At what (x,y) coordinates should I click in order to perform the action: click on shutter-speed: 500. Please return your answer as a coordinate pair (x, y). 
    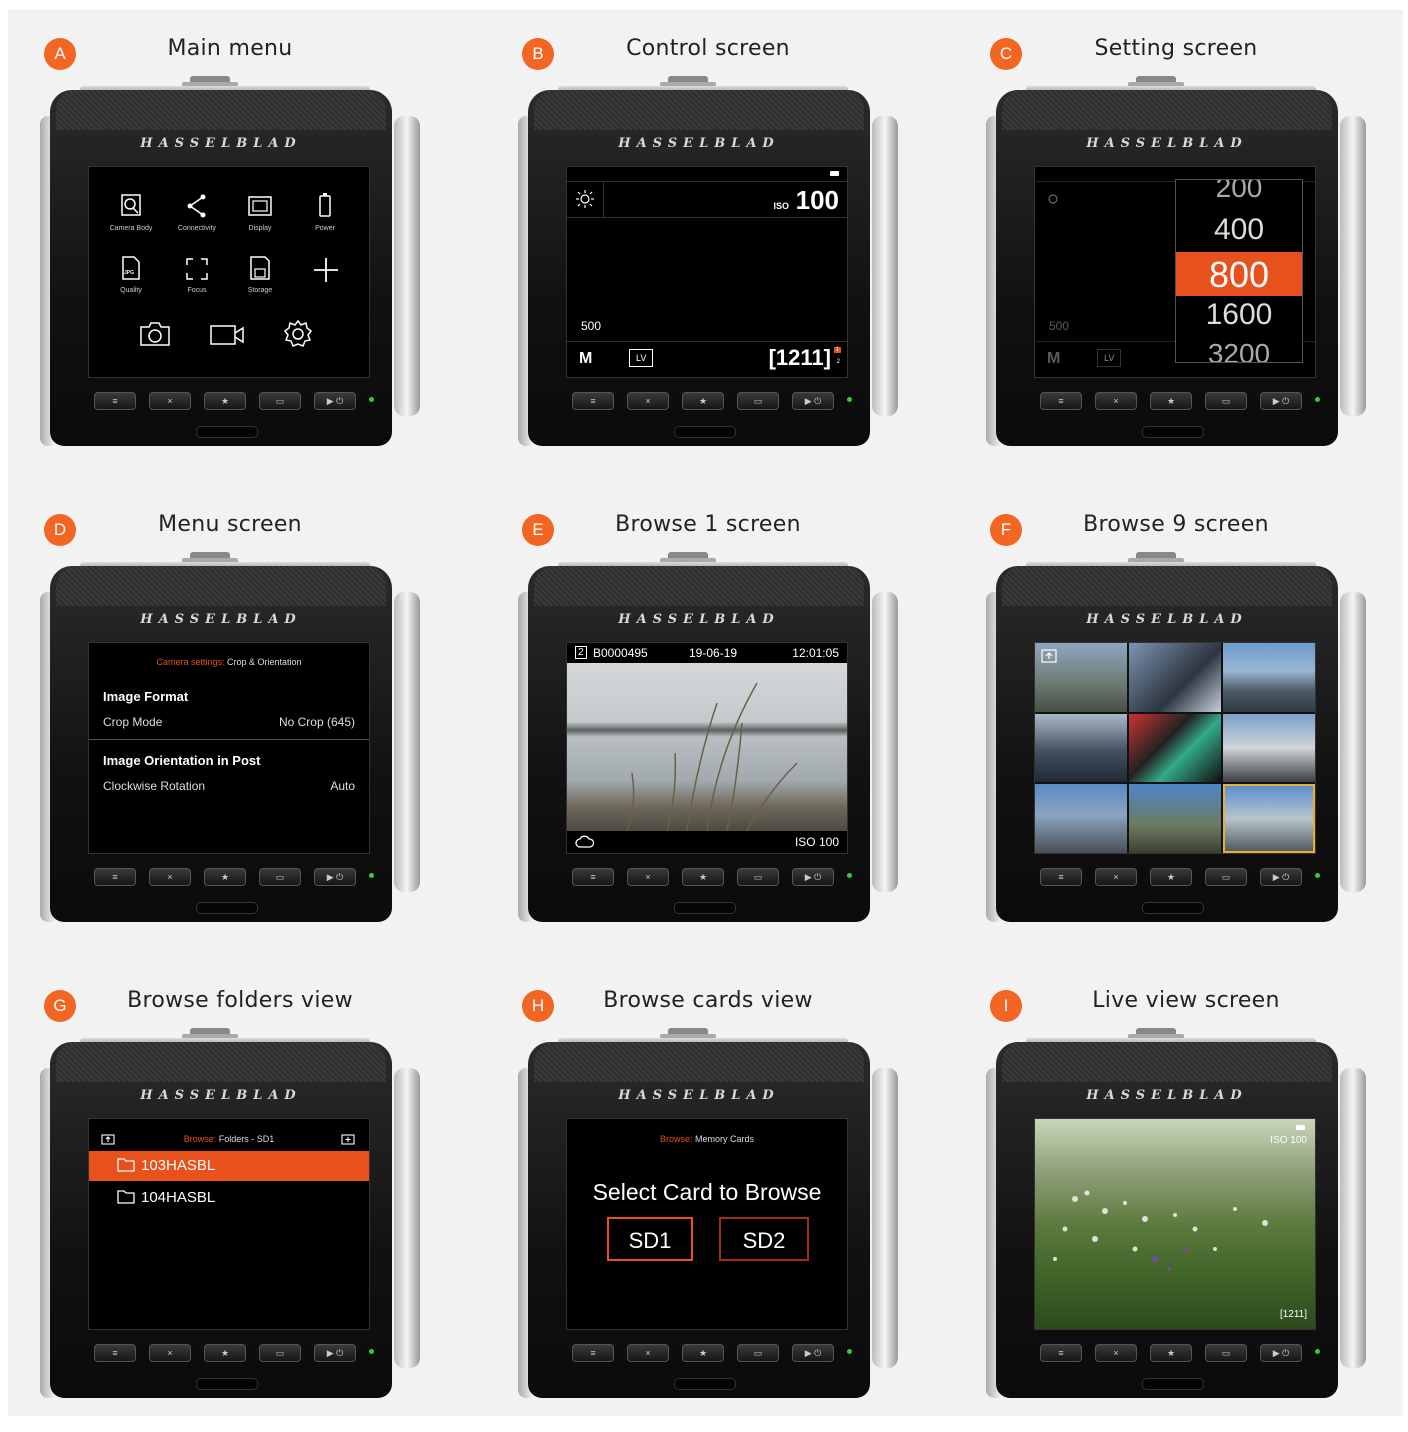
    Looking at the image, I should click on (591, 326).